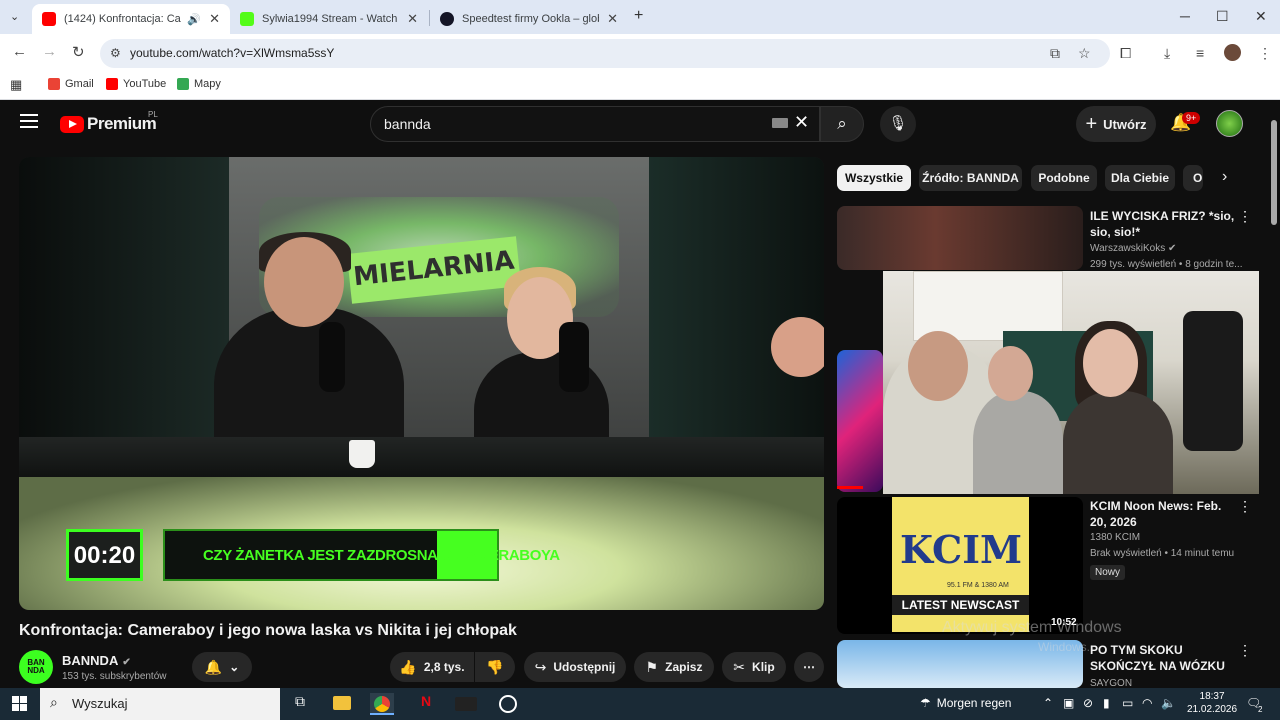  I want to click on forward-button: →, so click(49, 51).